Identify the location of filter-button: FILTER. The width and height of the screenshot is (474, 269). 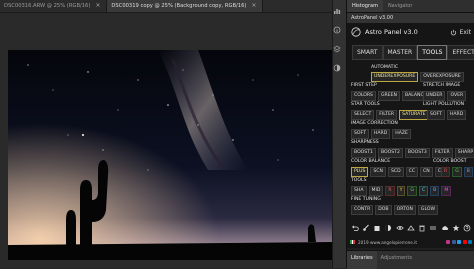
(387, 115).